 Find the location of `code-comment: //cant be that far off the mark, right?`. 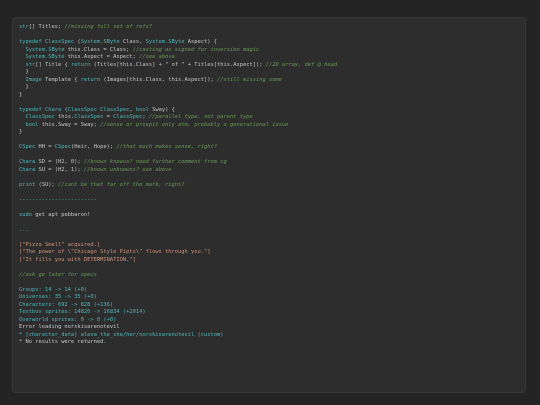

code-comment: //cant be that far off the mark, right? is located at coordinates (121, 184).